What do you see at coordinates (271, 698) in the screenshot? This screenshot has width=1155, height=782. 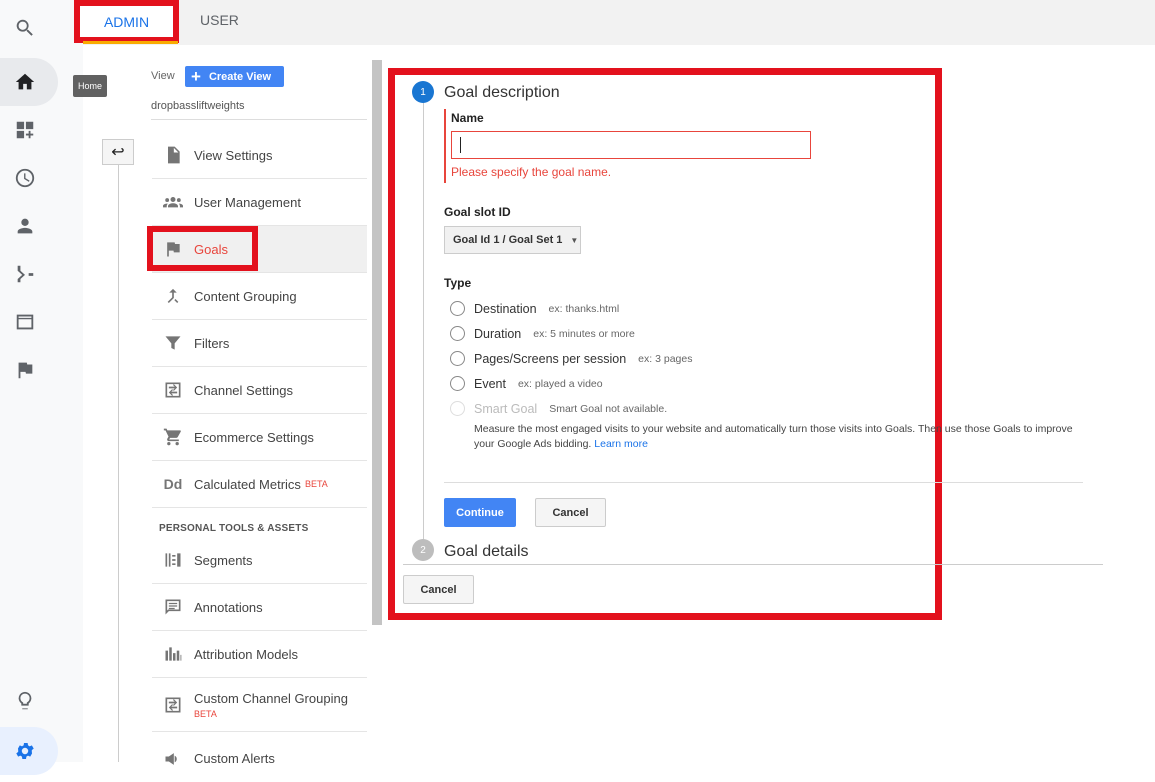 I see `nav-item-label: Custom Channel Grouping` at bounding box center [271, 698].